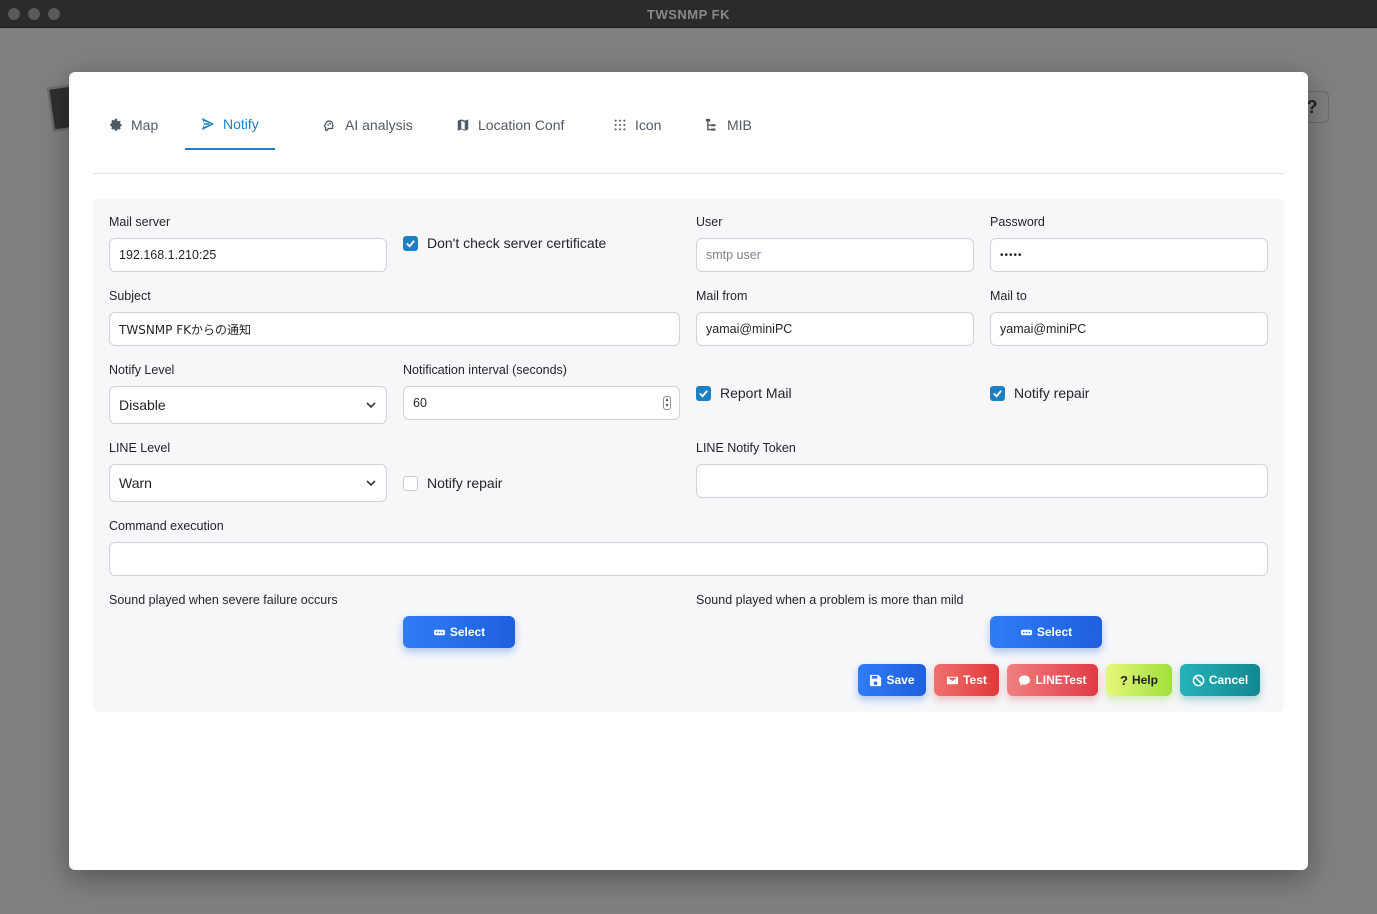 Image resolution: width=1377 pixels, height=914 pixels. I want to click on mail-server-label: Mail server, so click(140, 222).